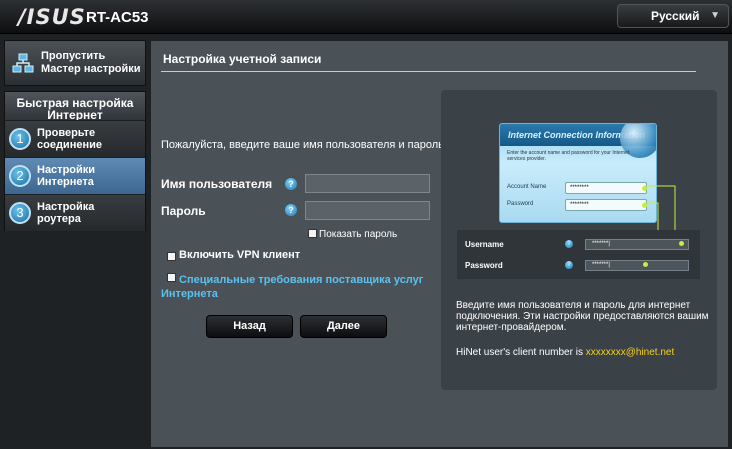 This screenshot has width=732, height=449. What do you see at coordinates (69, 145) in the screenshot?
I see `step-label-line2: соединение` at bounding box center [69, 145].